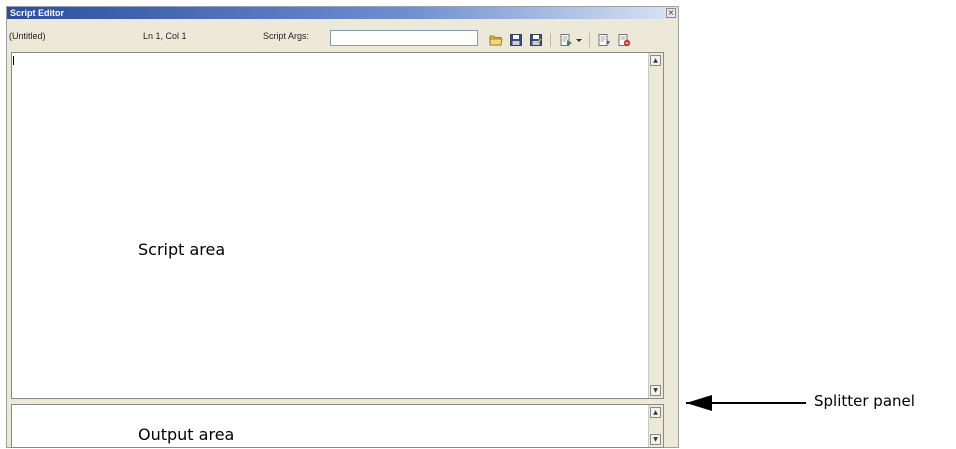  I want to click on open-folder-icon, so click(496, 40).